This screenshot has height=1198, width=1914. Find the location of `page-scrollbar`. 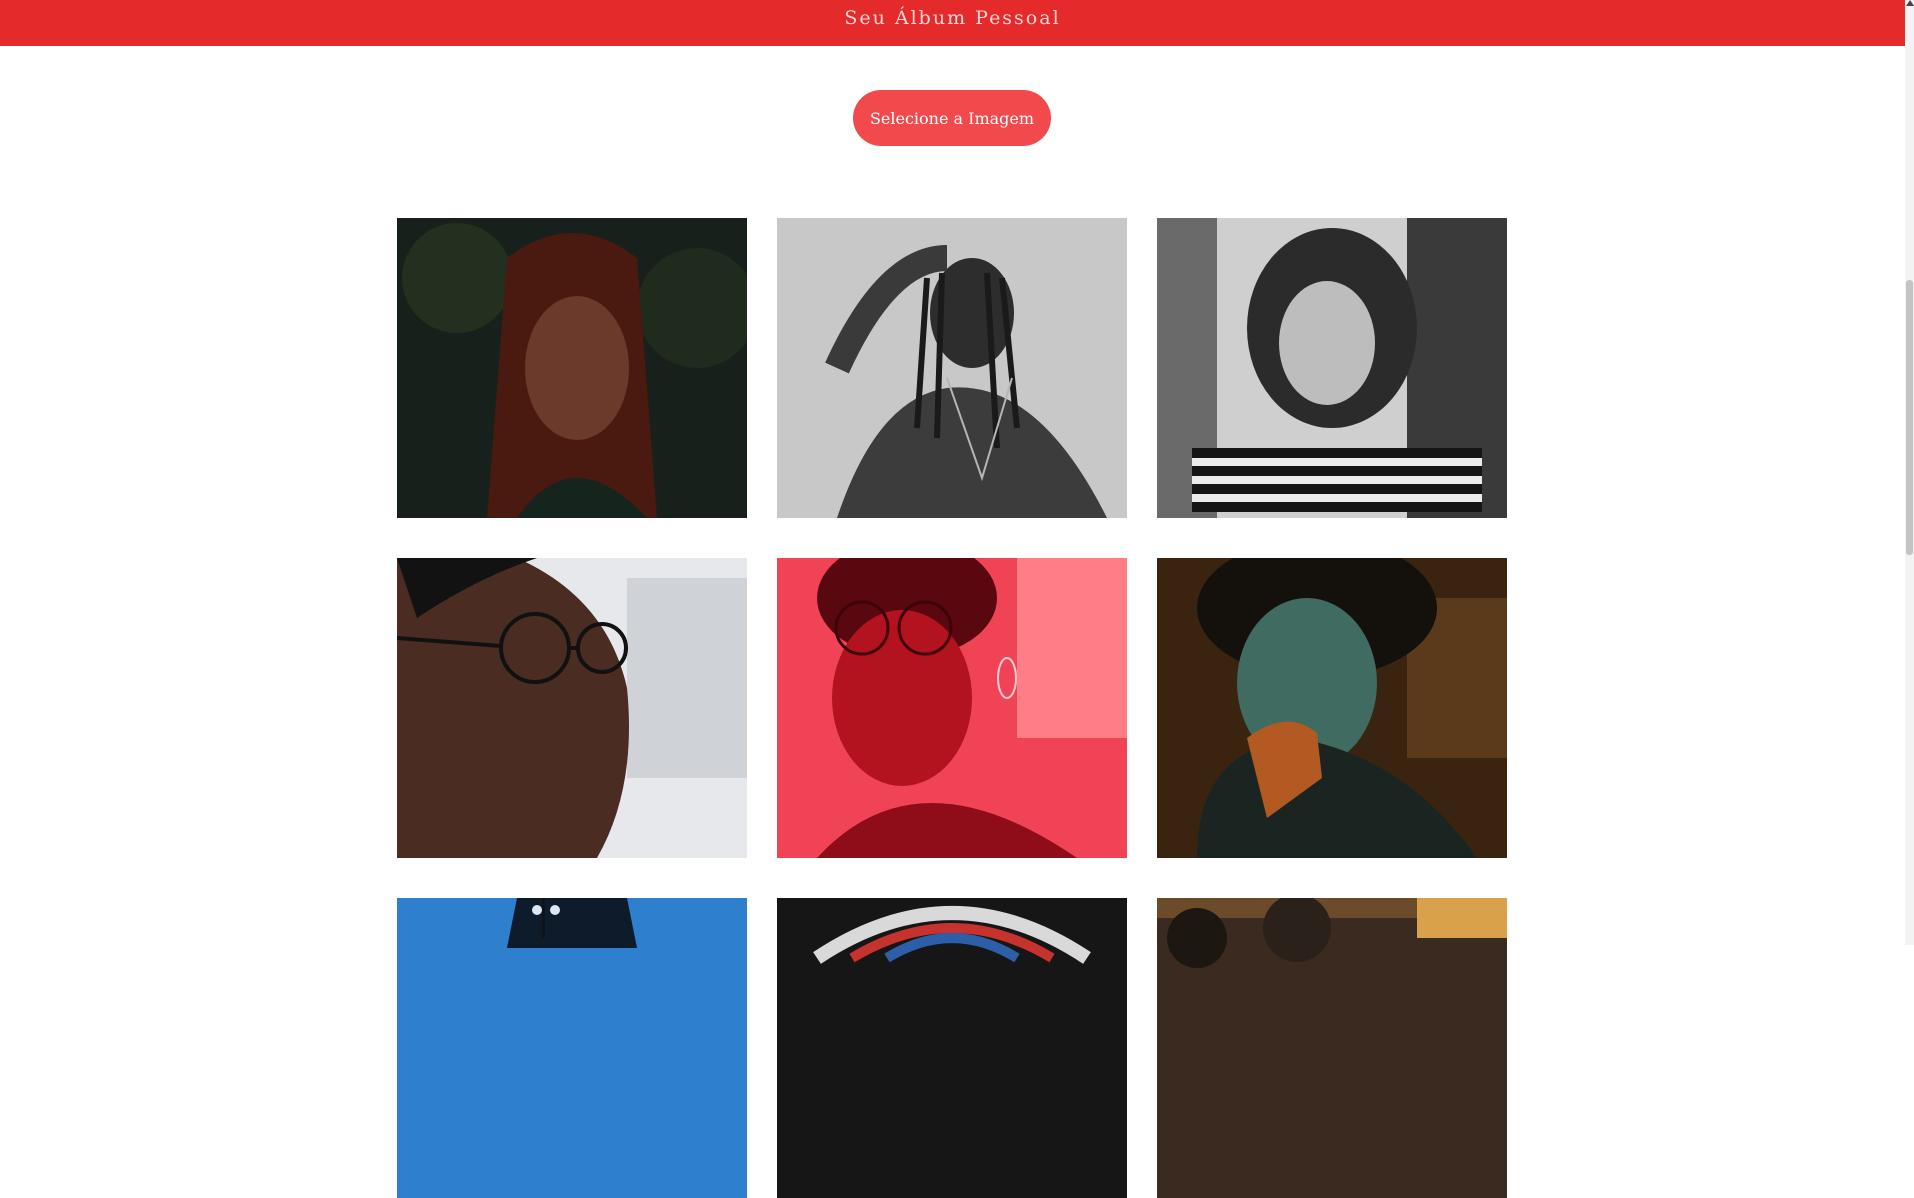

page-scrollbar is located at coordinates (1909, 472).